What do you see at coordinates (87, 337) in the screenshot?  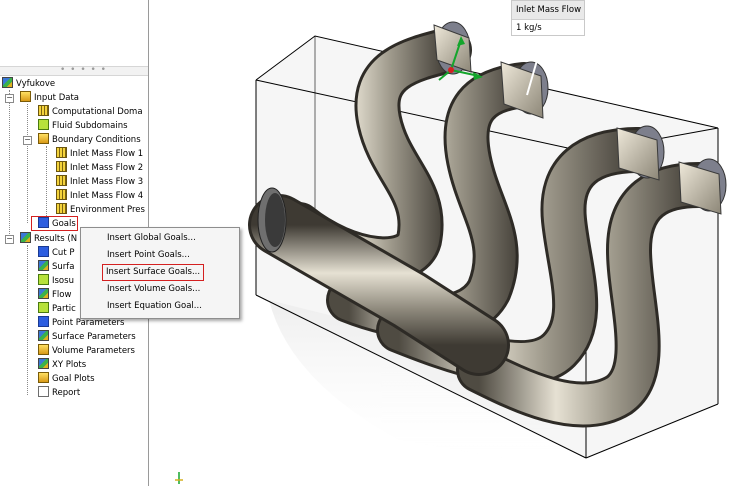 I see `tree-item-surface-parameters: Surface Parameters` at bounding box center [87, 337].